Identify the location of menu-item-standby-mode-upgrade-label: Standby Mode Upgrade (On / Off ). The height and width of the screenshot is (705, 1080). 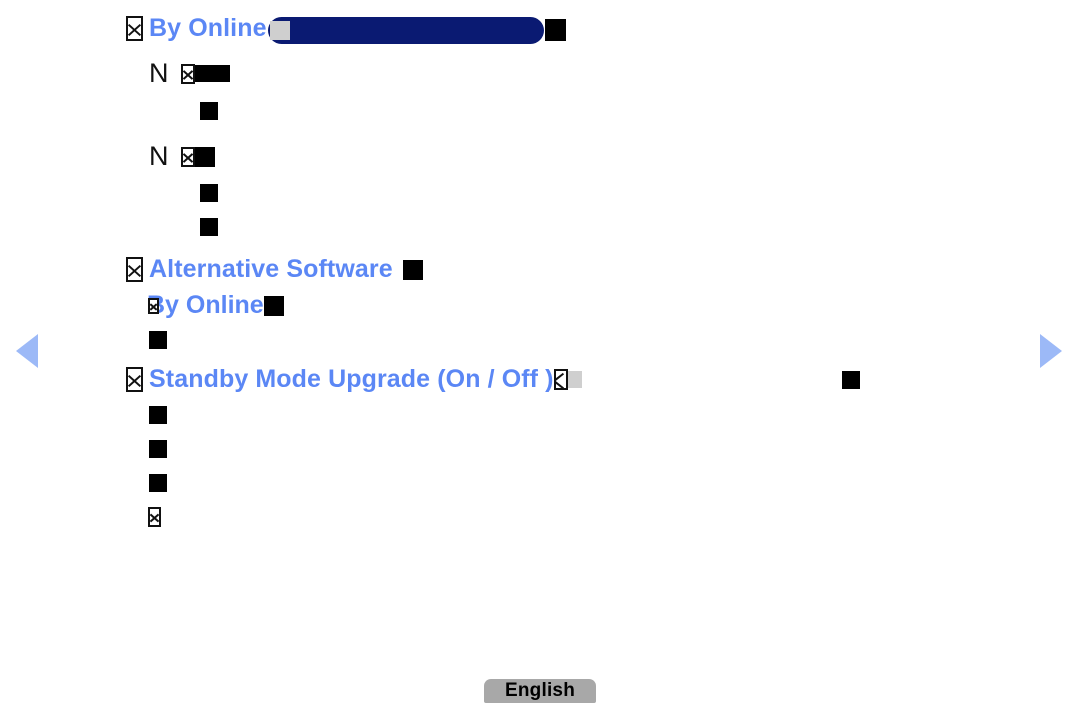
(351, 379).